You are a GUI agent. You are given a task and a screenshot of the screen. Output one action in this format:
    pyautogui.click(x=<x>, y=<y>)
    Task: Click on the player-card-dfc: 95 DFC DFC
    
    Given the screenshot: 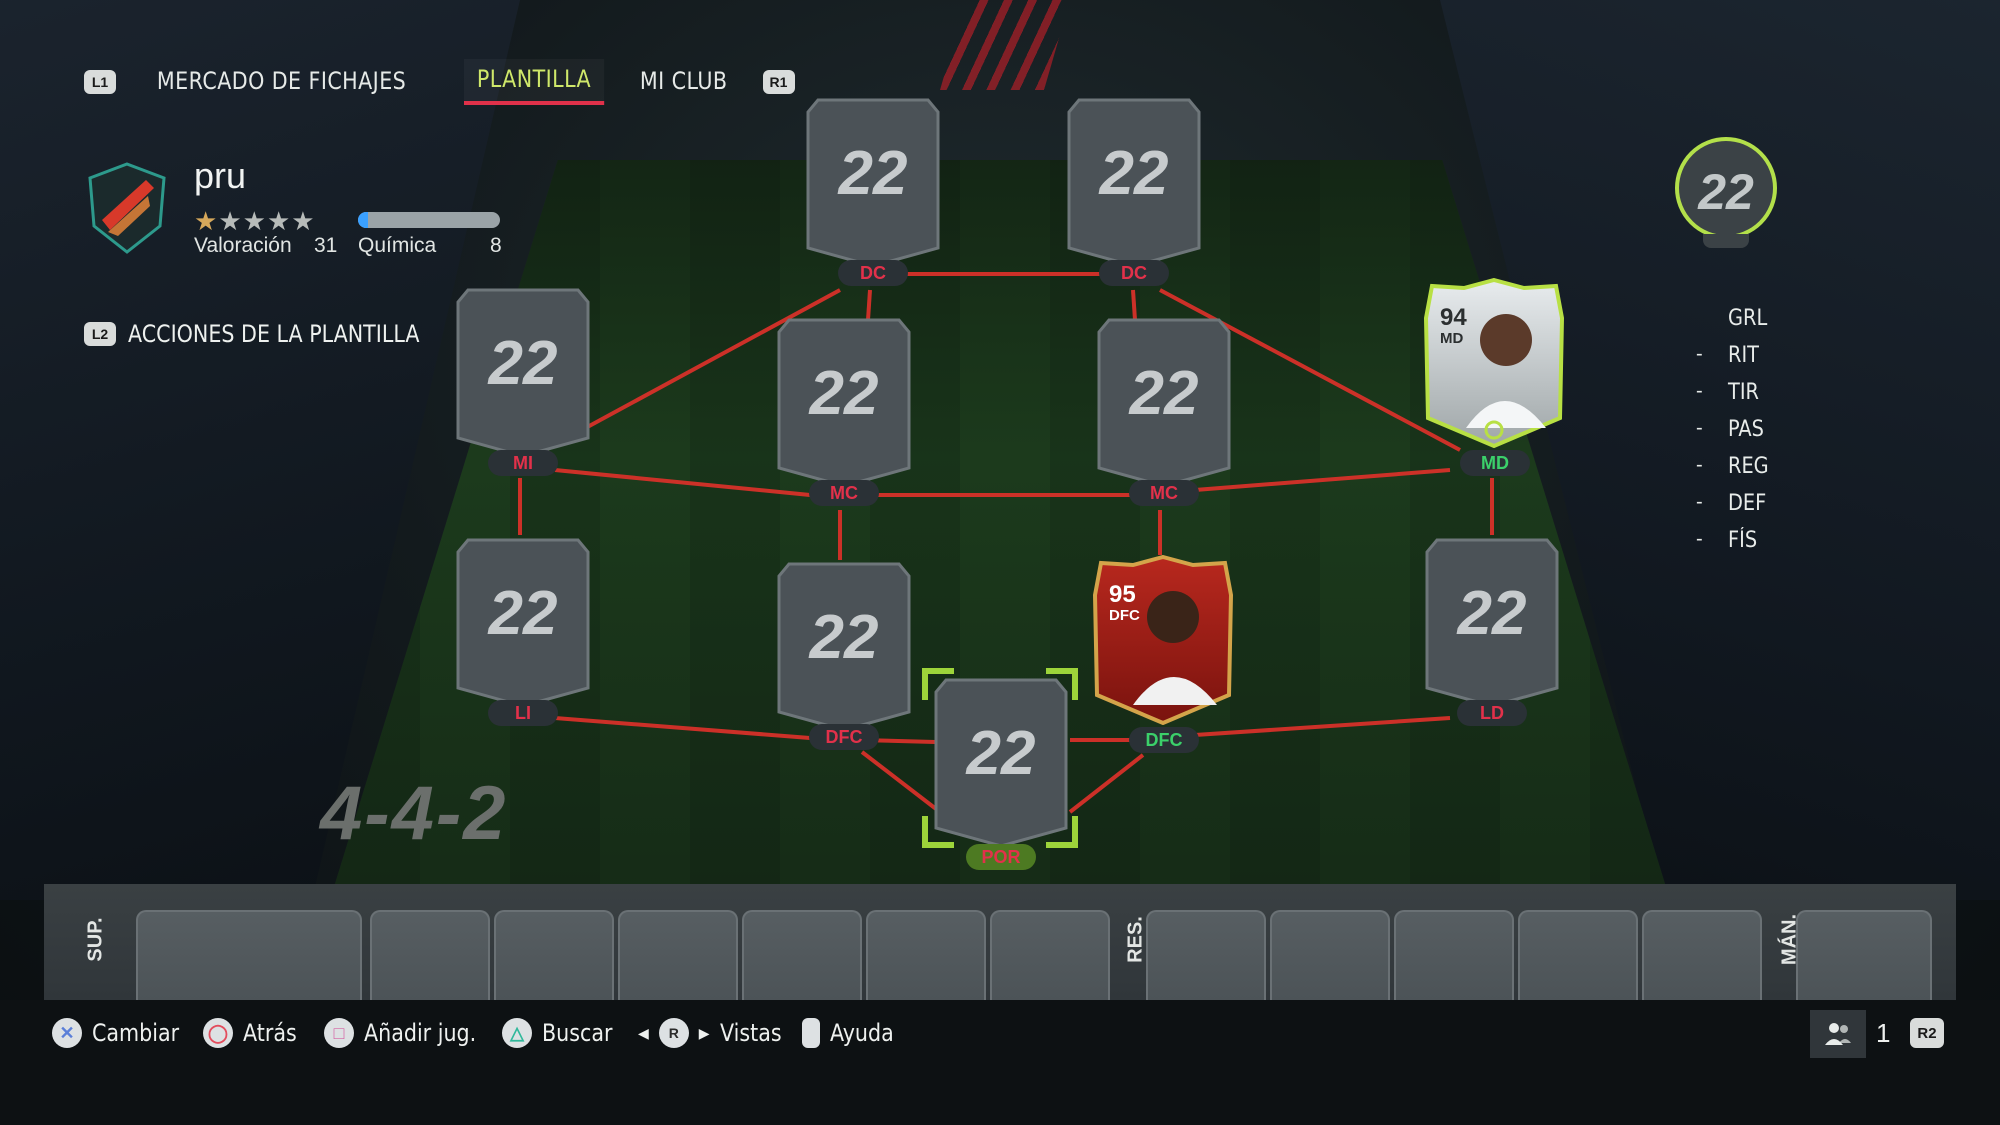 What is the action you would take?
    pyautogui.click(x=1163, y=653)
    